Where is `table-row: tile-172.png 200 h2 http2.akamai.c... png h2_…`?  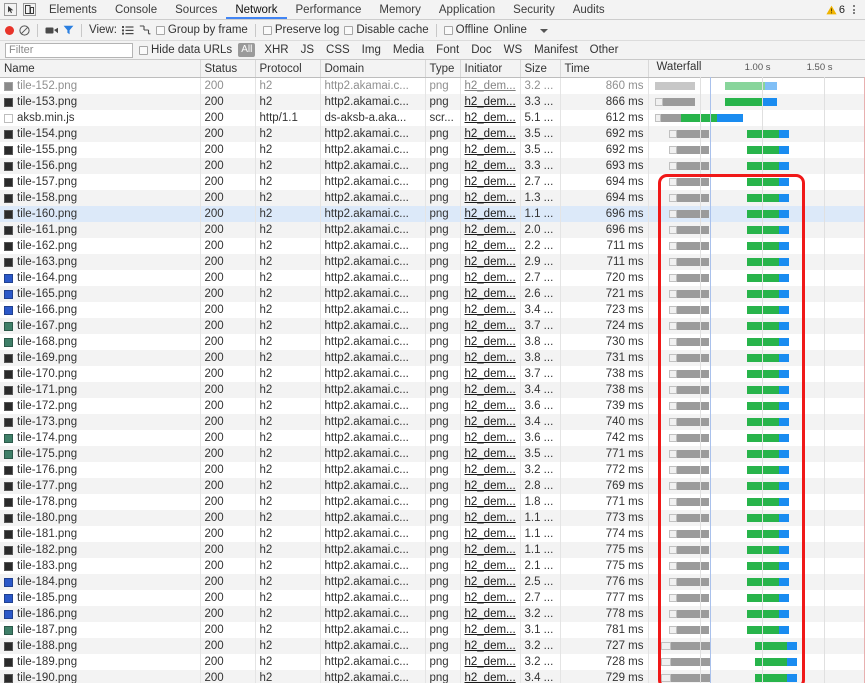 table-row: tile-172.png 200 h2 http2.akamai.c... png h2_… is located at coordinates (432, 406).